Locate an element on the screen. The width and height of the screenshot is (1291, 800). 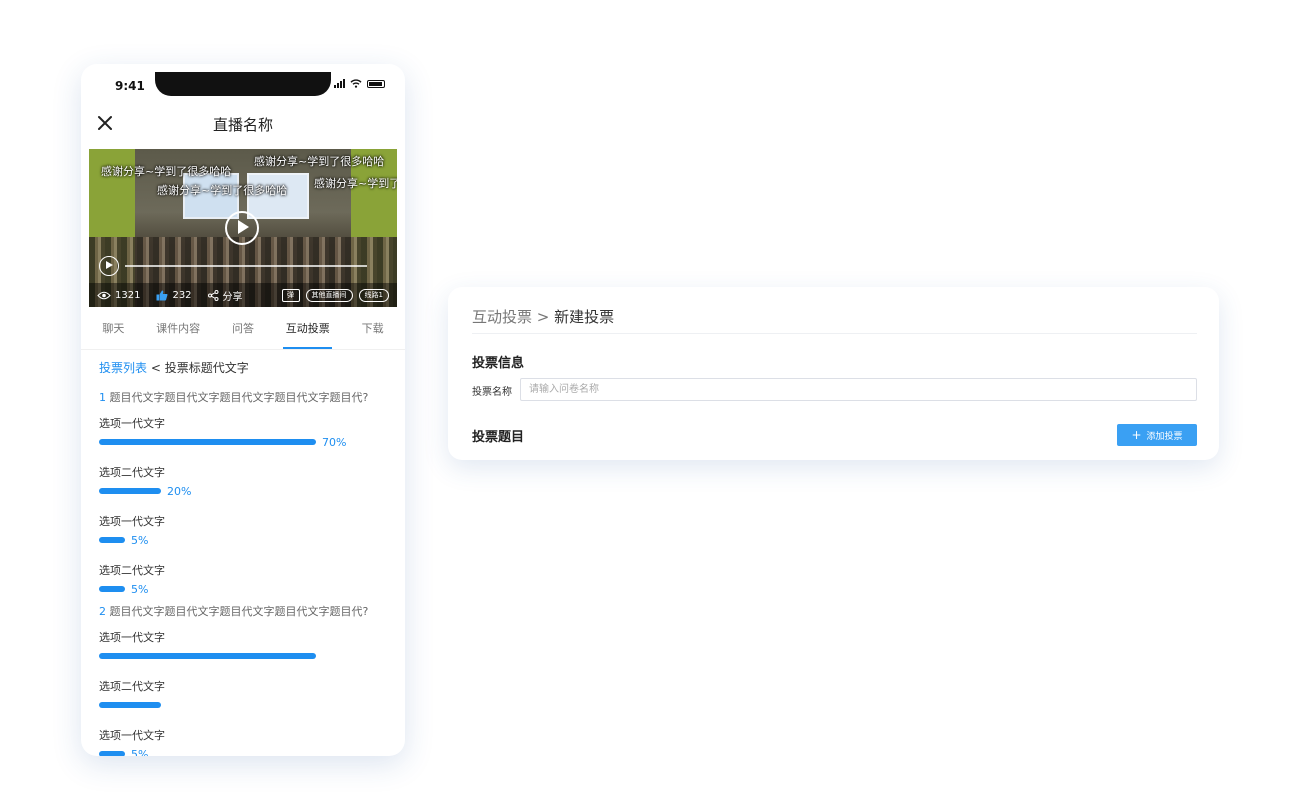
question-number: 1 is located at coordinates (102, 397).